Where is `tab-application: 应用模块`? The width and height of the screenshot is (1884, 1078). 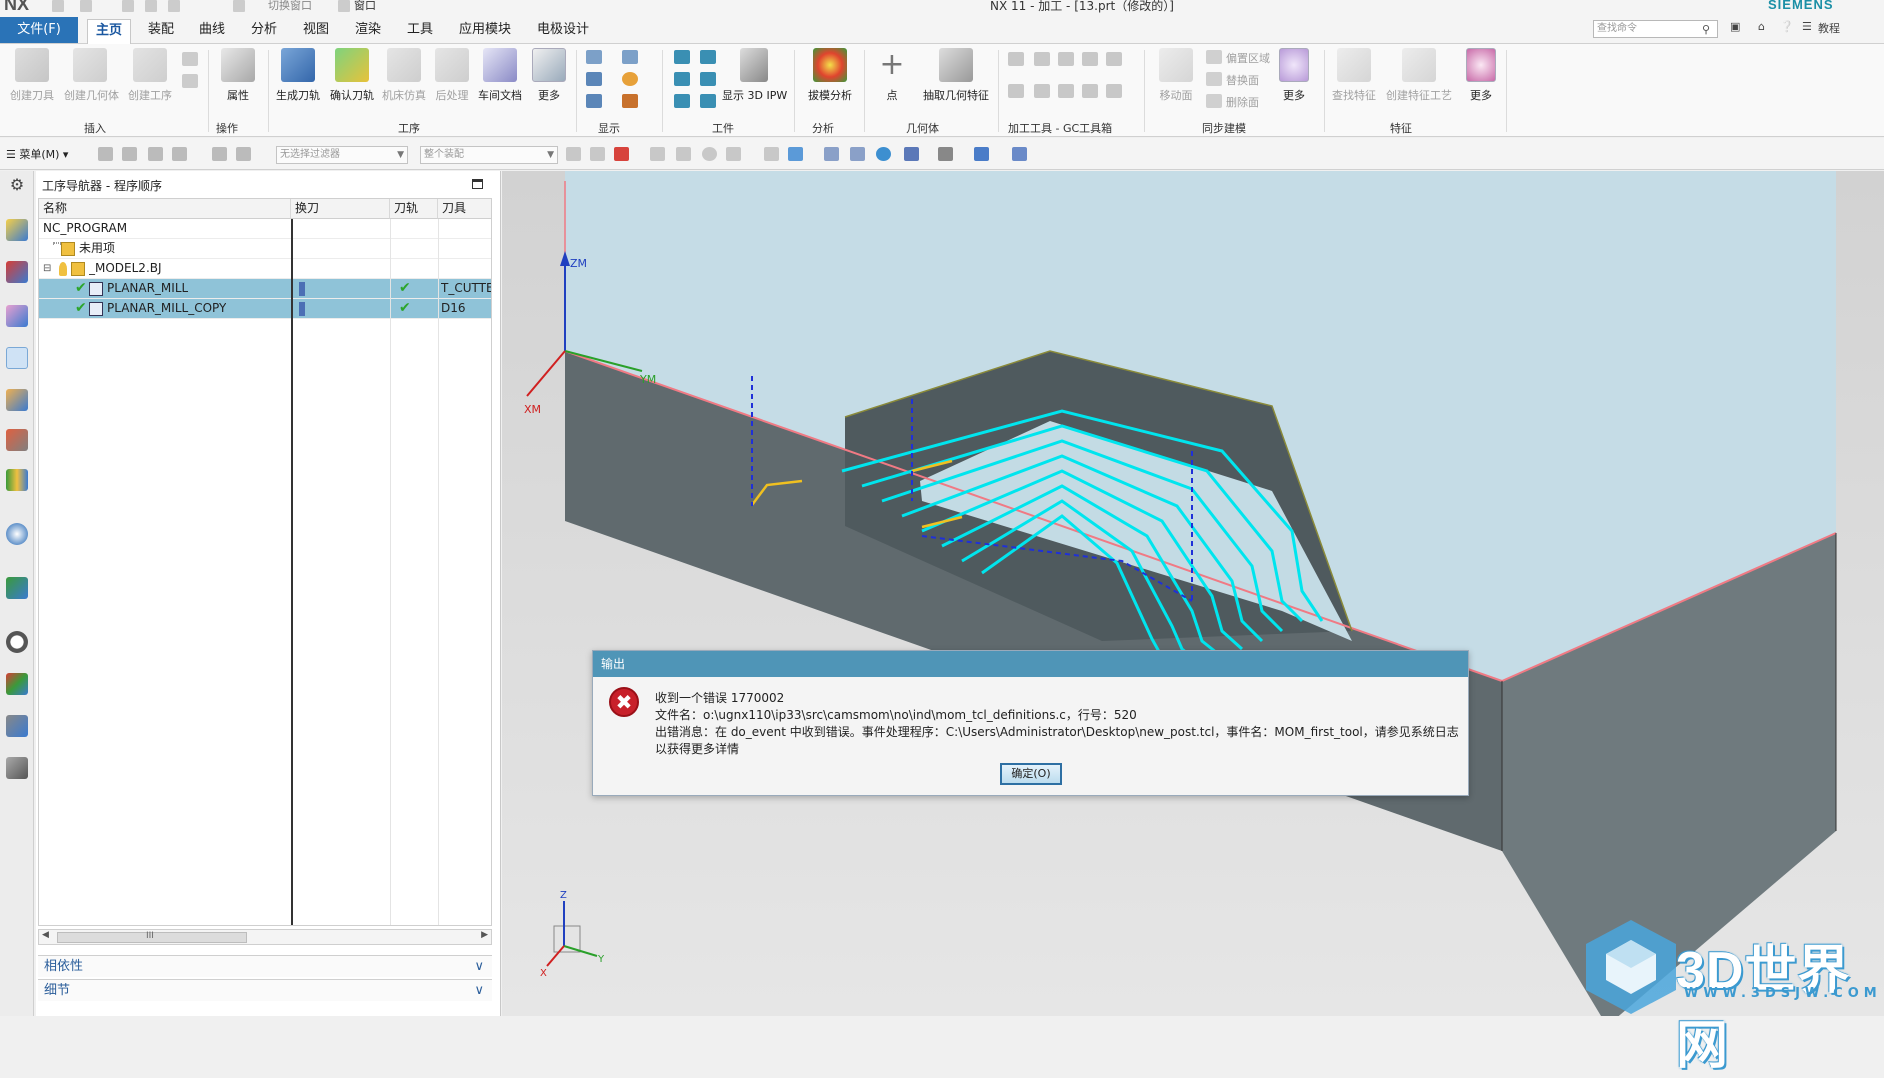 tab-application: 应用模块 is located at coordinates (485, 31).